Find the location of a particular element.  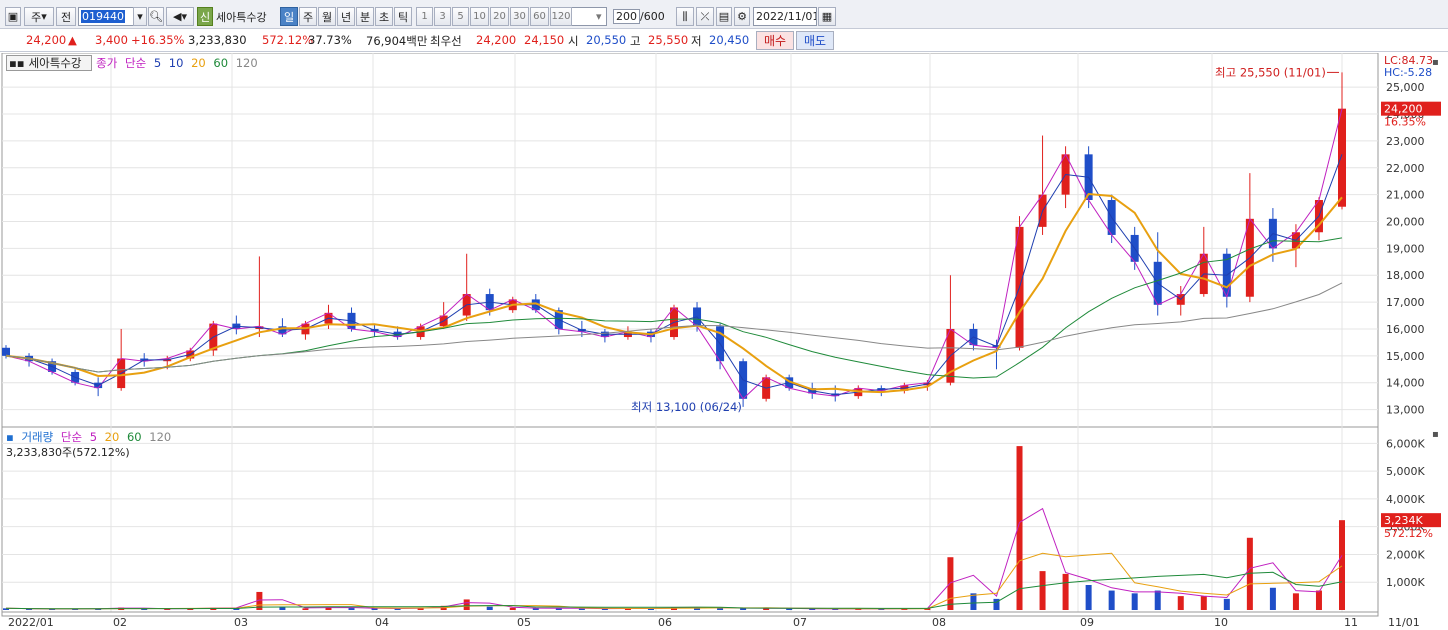

stock-name: 세아특수강 is located at coordinates (246, 16).